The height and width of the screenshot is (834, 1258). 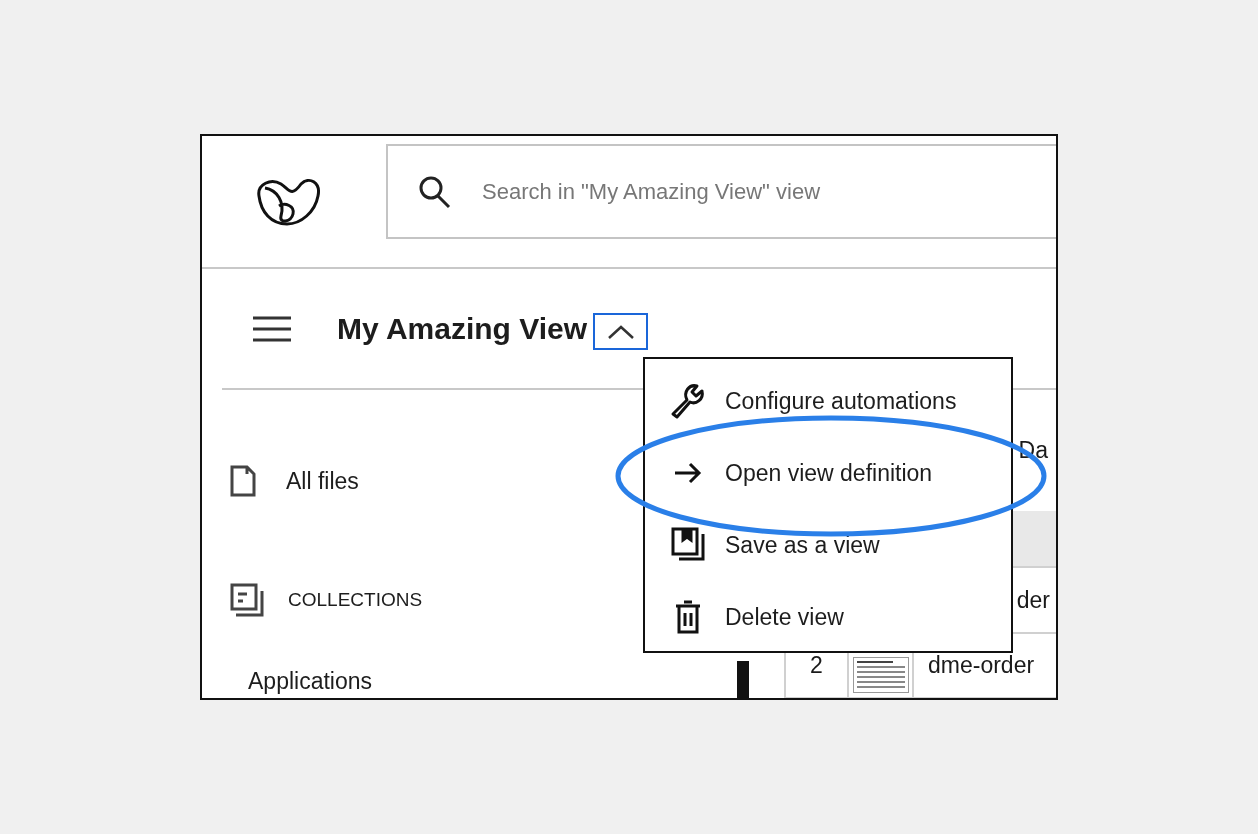 I want to click on search-input: Search in "My Amazing View" view, so click(x=768, y=191).